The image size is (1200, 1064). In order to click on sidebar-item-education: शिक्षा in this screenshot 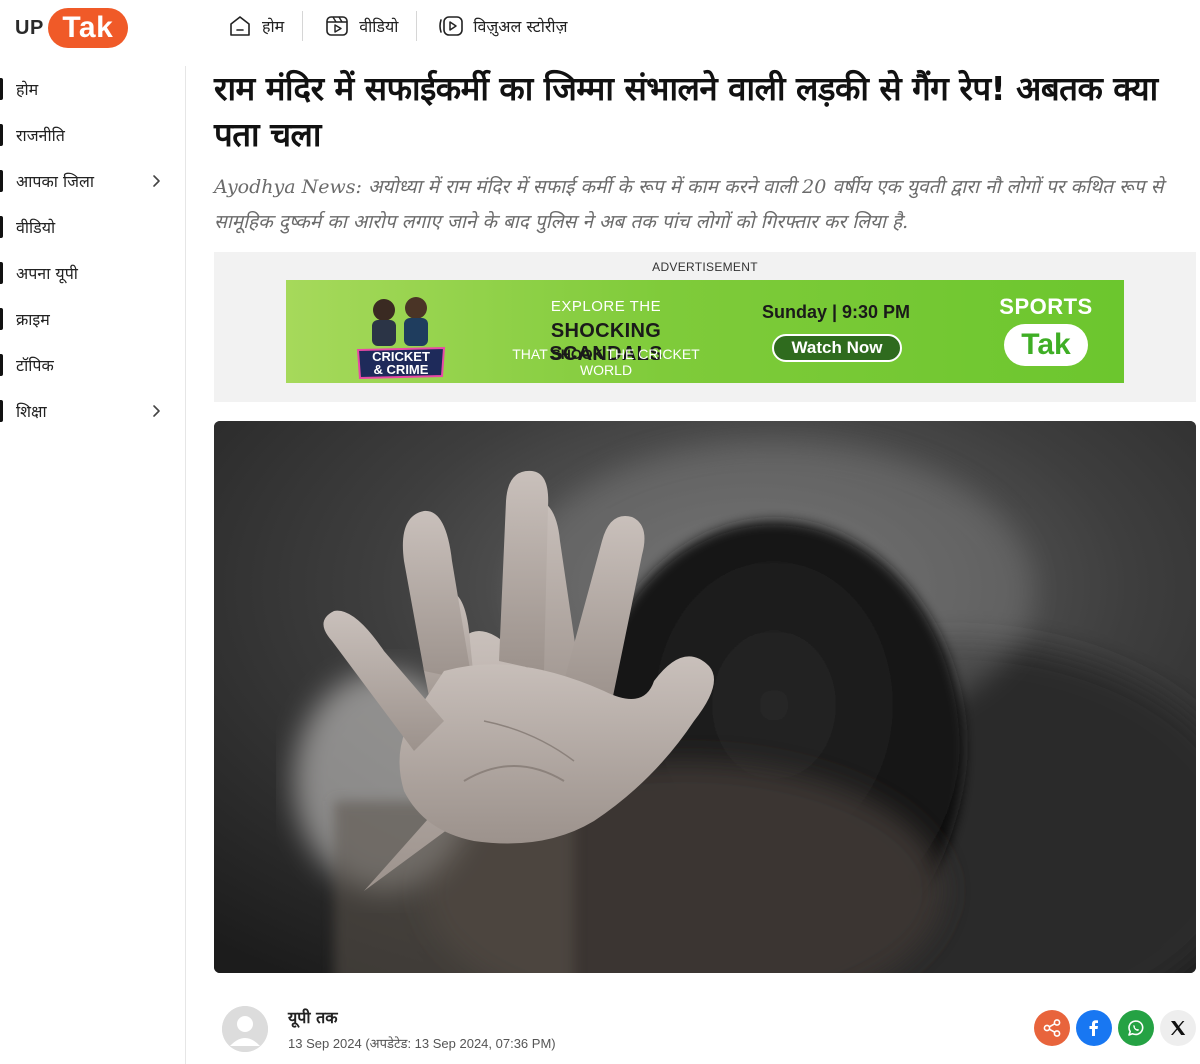, I will do `click(92, 411)`.